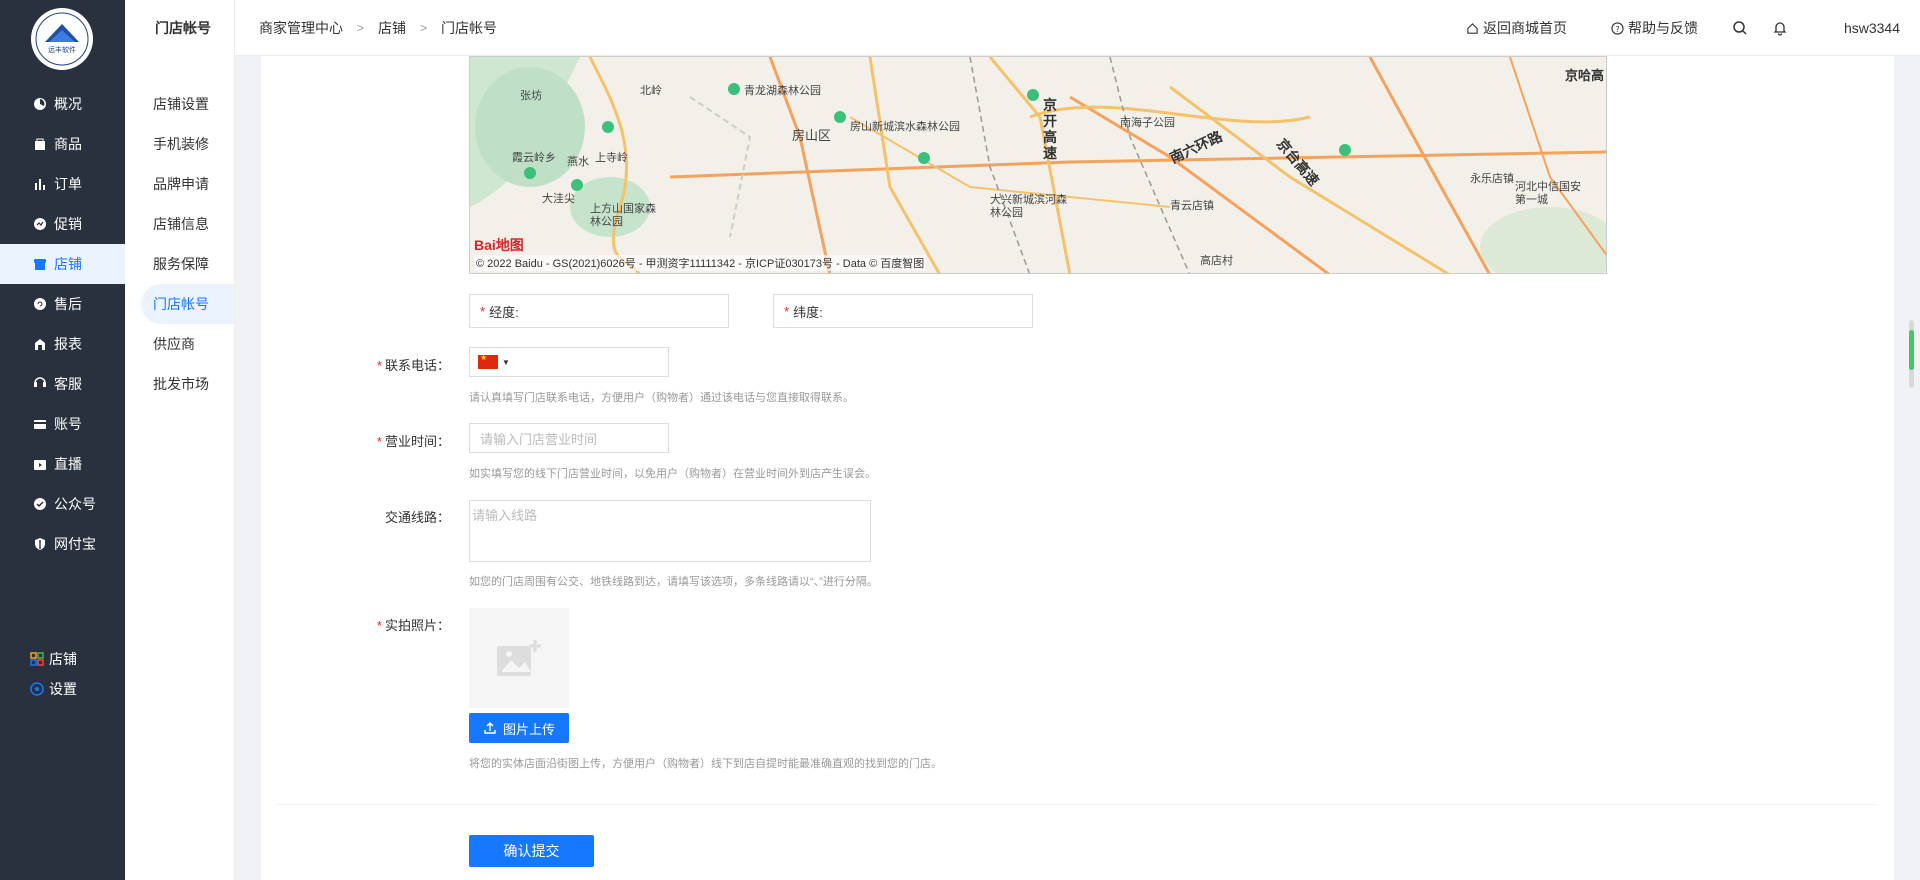  Describe the element at coordinates (1050, 129) in the screenshot. I see `map-road-label: 京开高速` at that location.